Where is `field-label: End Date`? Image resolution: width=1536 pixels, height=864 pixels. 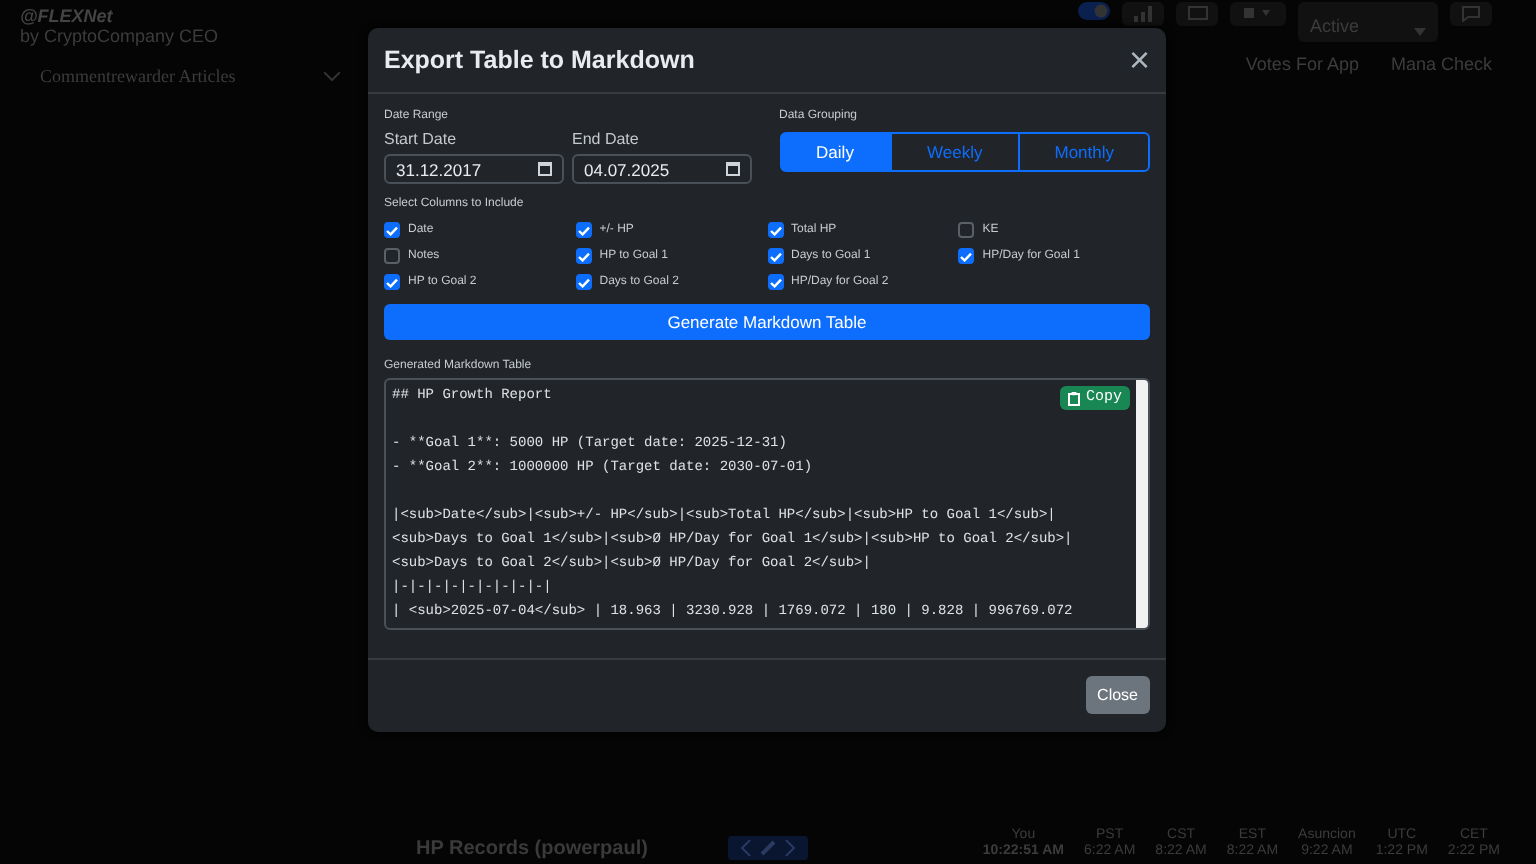
field-label: End Date is located at coordinates (606, 139).